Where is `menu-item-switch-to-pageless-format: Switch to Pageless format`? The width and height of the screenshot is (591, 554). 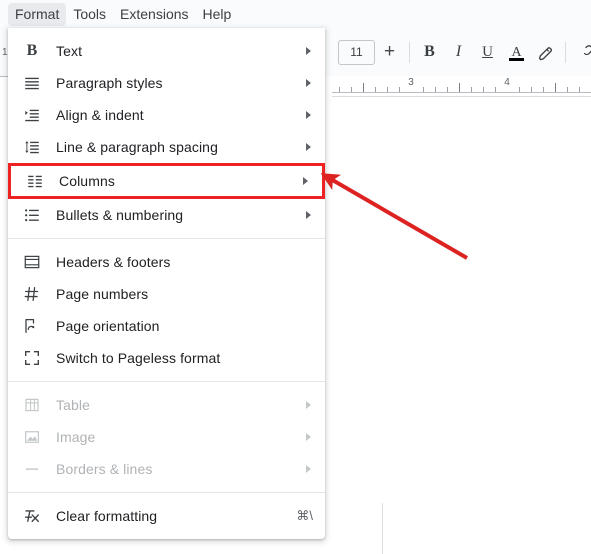 menu-item-switch-to-pageless-format: Switch to Pageless format is located at coordinates (166, 358).